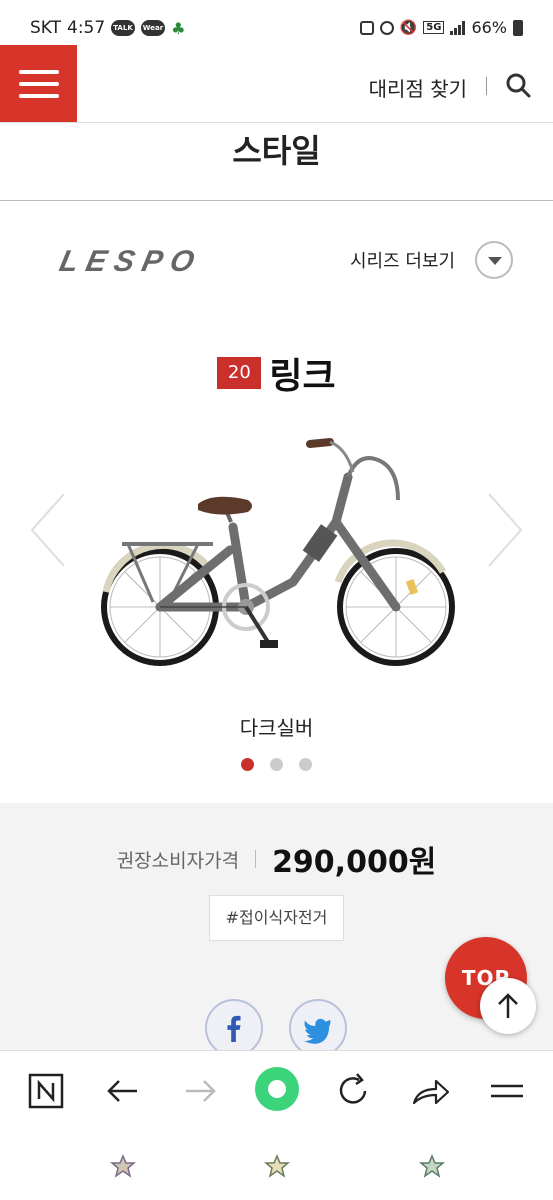  I want to click on bicycle-image, so click(278, 552).